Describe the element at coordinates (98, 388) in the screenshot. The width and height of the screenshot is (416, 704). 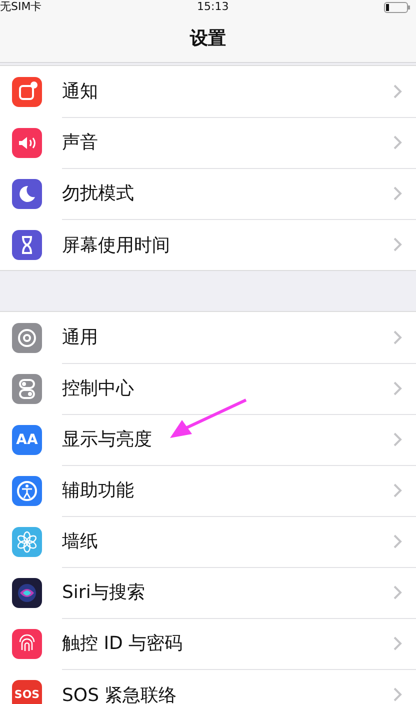
I see `row-label: 控制中心` at that location.